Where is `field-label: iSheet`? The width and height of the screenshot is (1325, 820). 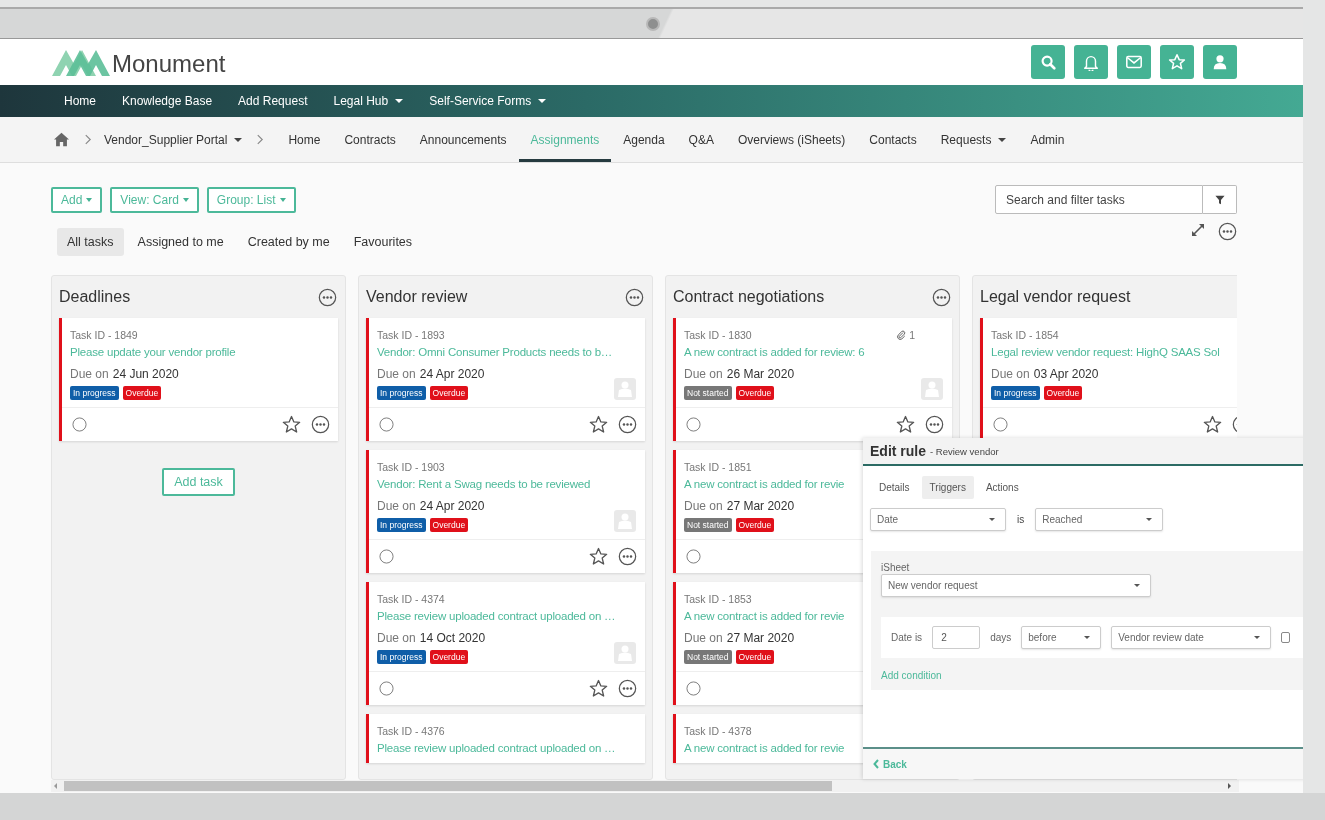 field-label: iSheet is located at coordinates (896, 567).